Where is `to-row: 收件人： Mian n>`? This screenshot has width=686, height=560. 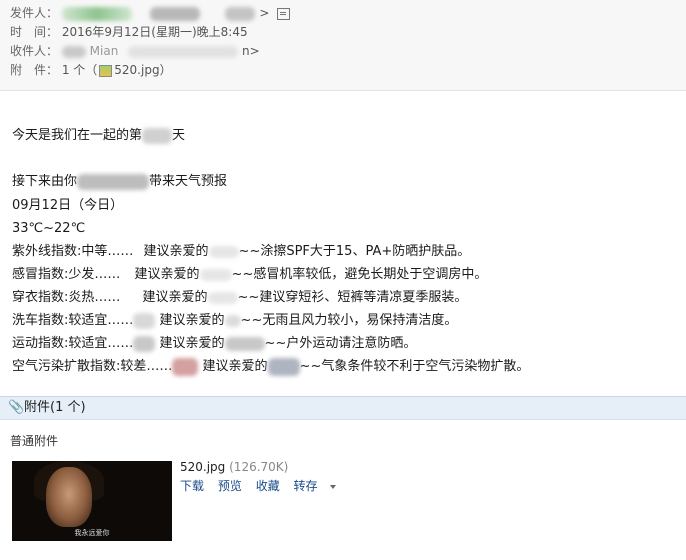 to-row: 收件人： Mian n> is located at coordinates (135, 51).